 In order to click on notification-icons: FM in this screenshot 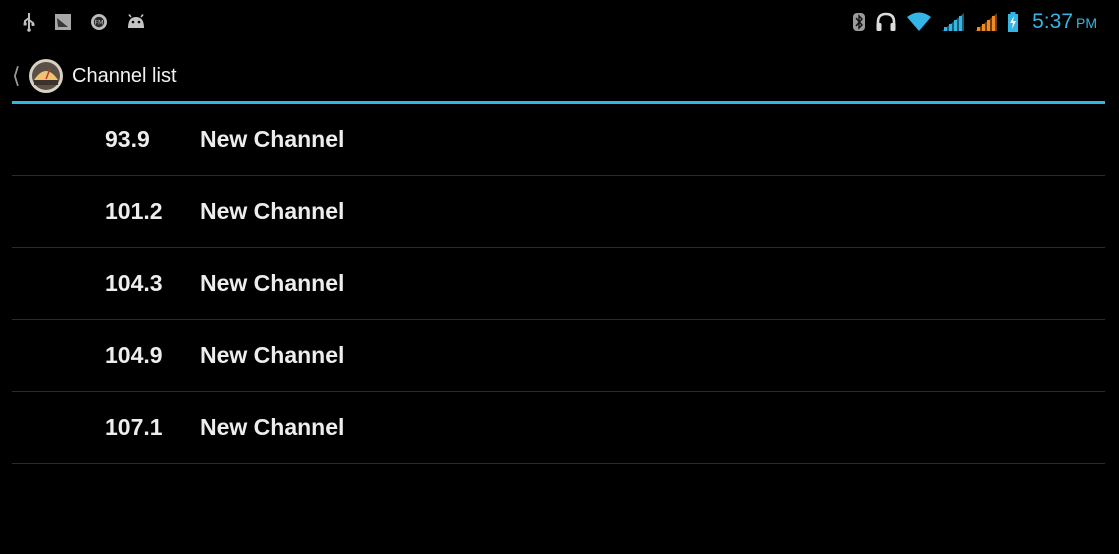, I will do `click(84, 22)`.